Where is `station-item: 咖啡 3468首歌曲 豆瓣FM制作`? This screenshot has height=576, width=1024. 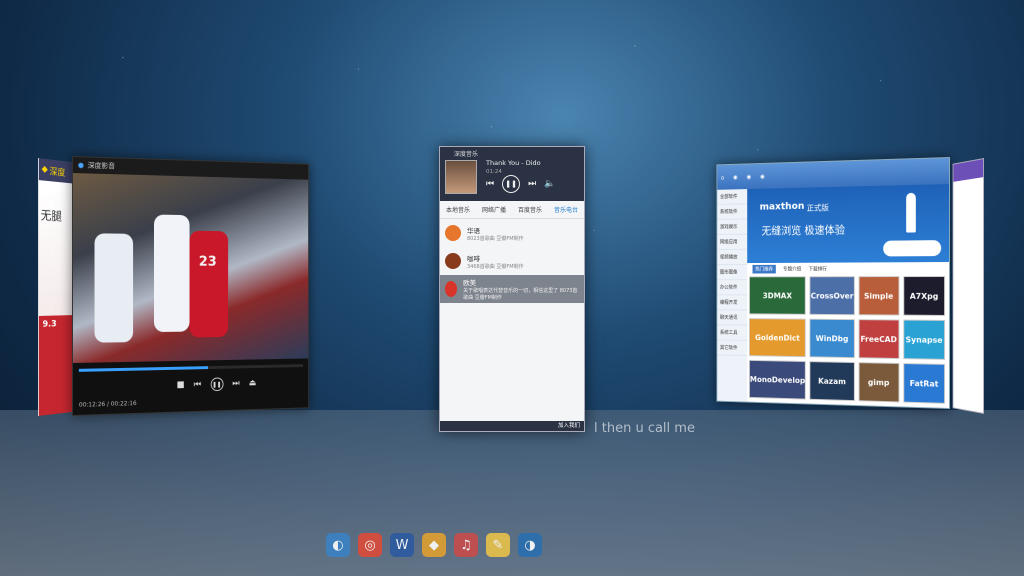
station-item: 咖啡 3468首歌曲 豆瓣FM制作 is located at coordinates (512, 261).